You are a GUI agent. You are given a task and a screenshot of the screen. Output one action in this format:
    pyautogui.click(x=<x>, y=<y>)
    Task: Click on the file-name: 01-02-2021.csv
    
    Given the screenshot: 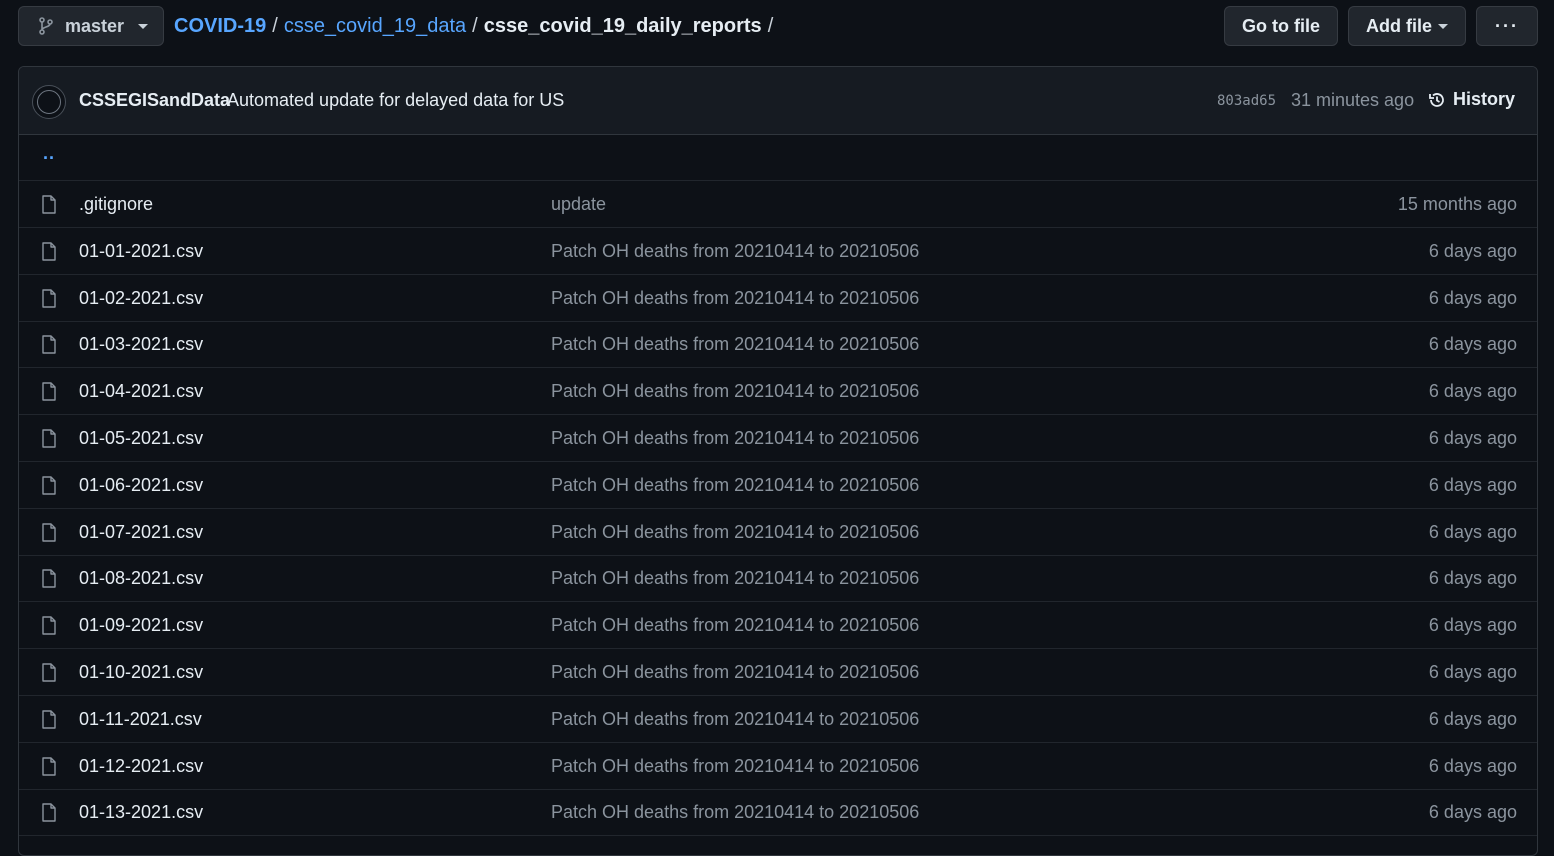 What is the action you would take?
    pyautogui.click(x=141, y=298)
    